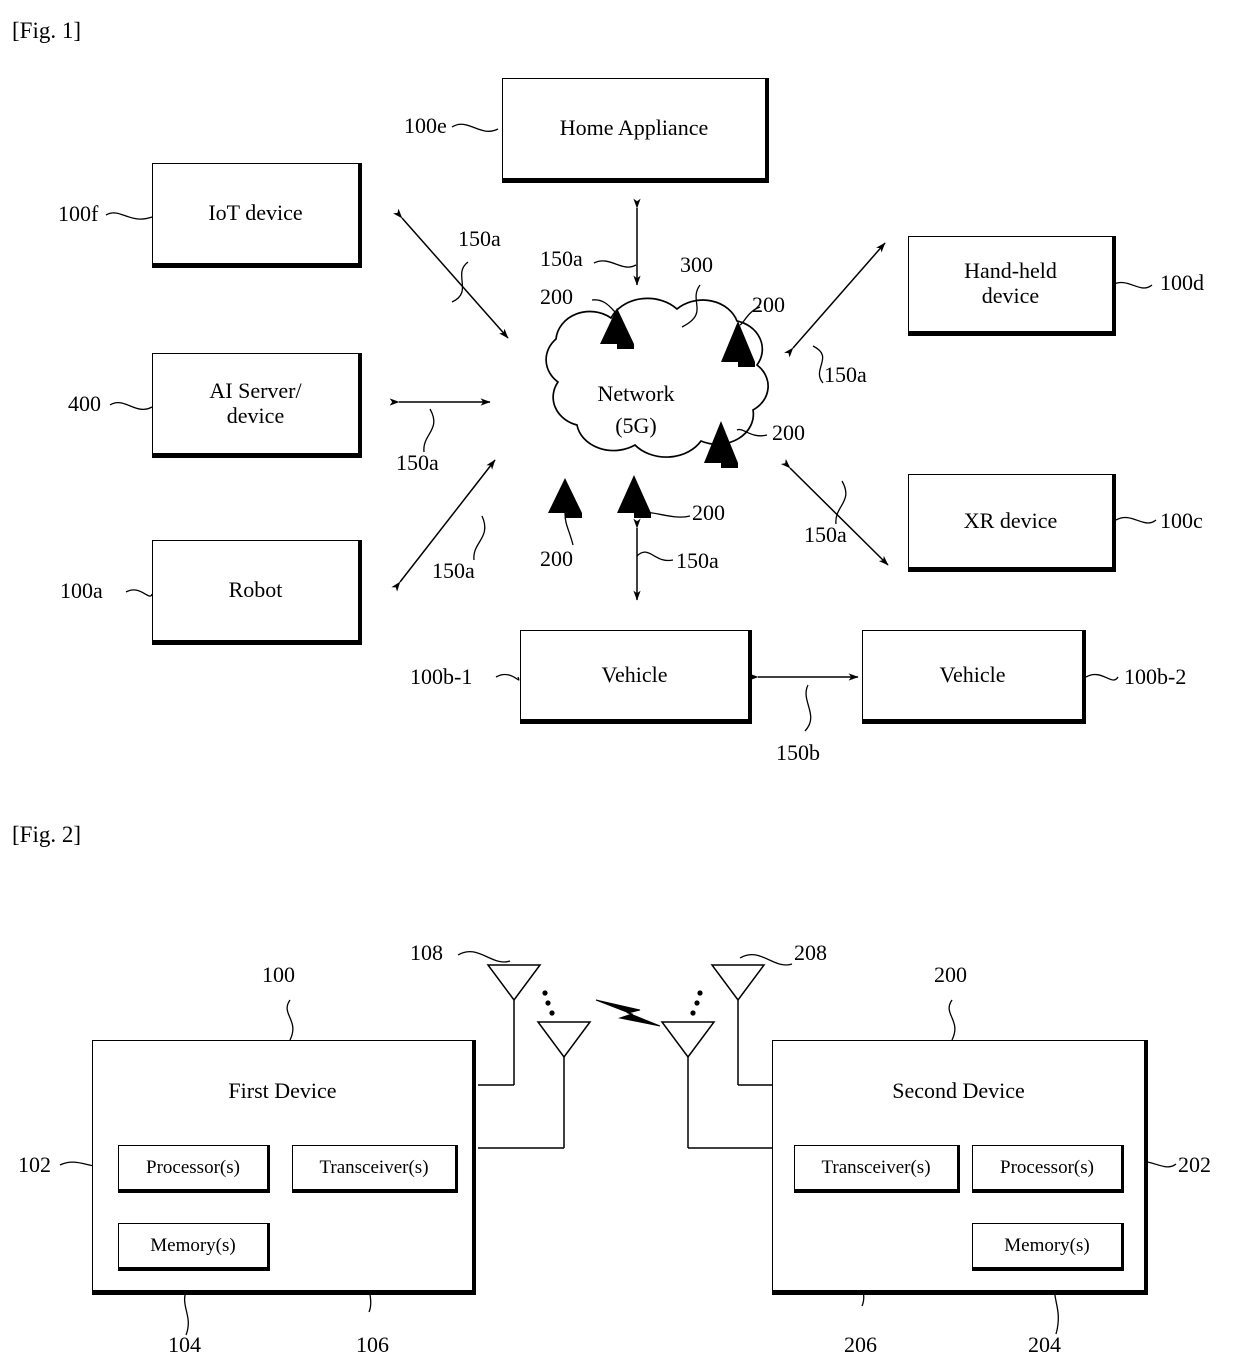  I want to click on box-ai-server-label: AI Server/ device, so click(255, 402).